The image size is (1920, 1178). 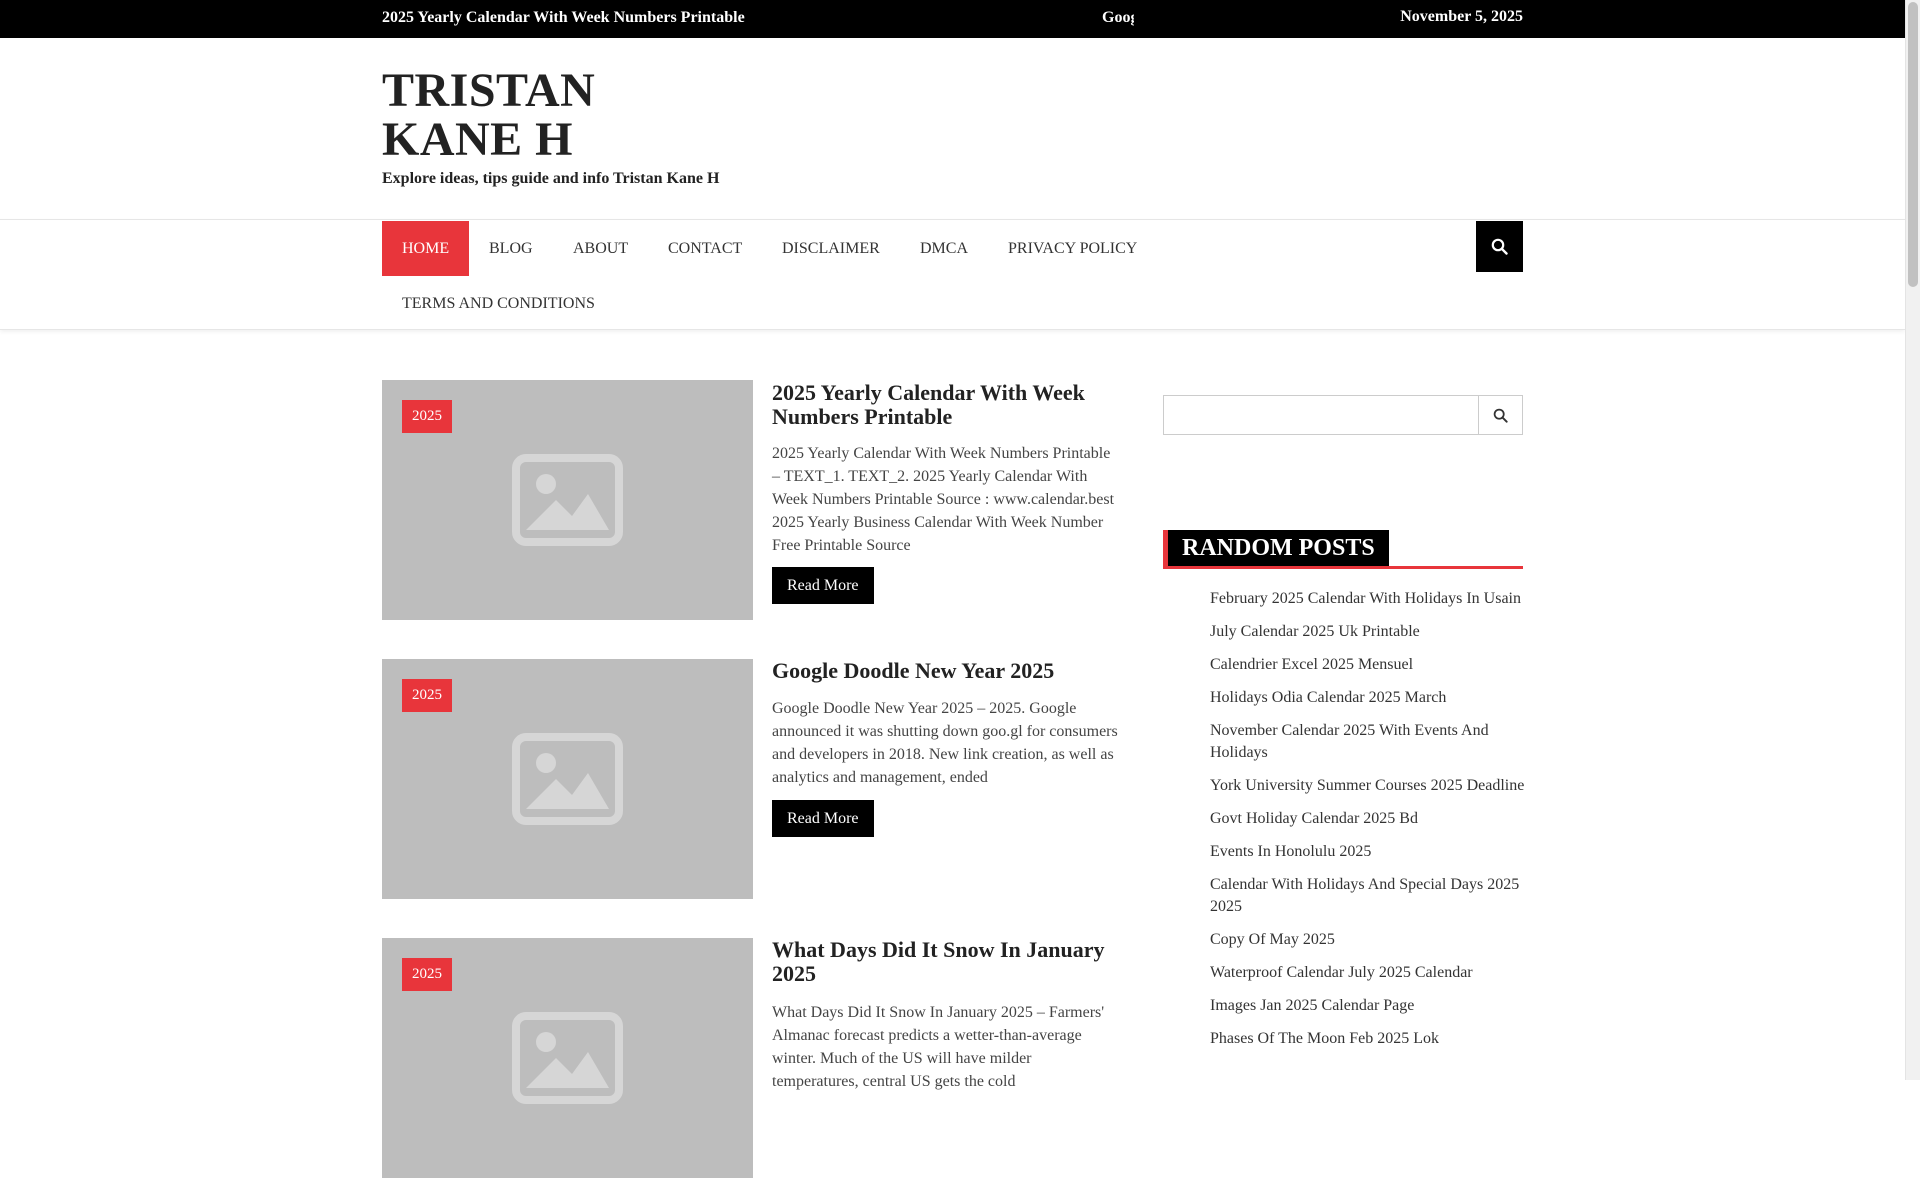 What do you see at coordinates (1072, 248) in the screenshot?
I see `nav-item-privacy-policy: PRIVACY POLICY` at bounding box center [1072, 248].